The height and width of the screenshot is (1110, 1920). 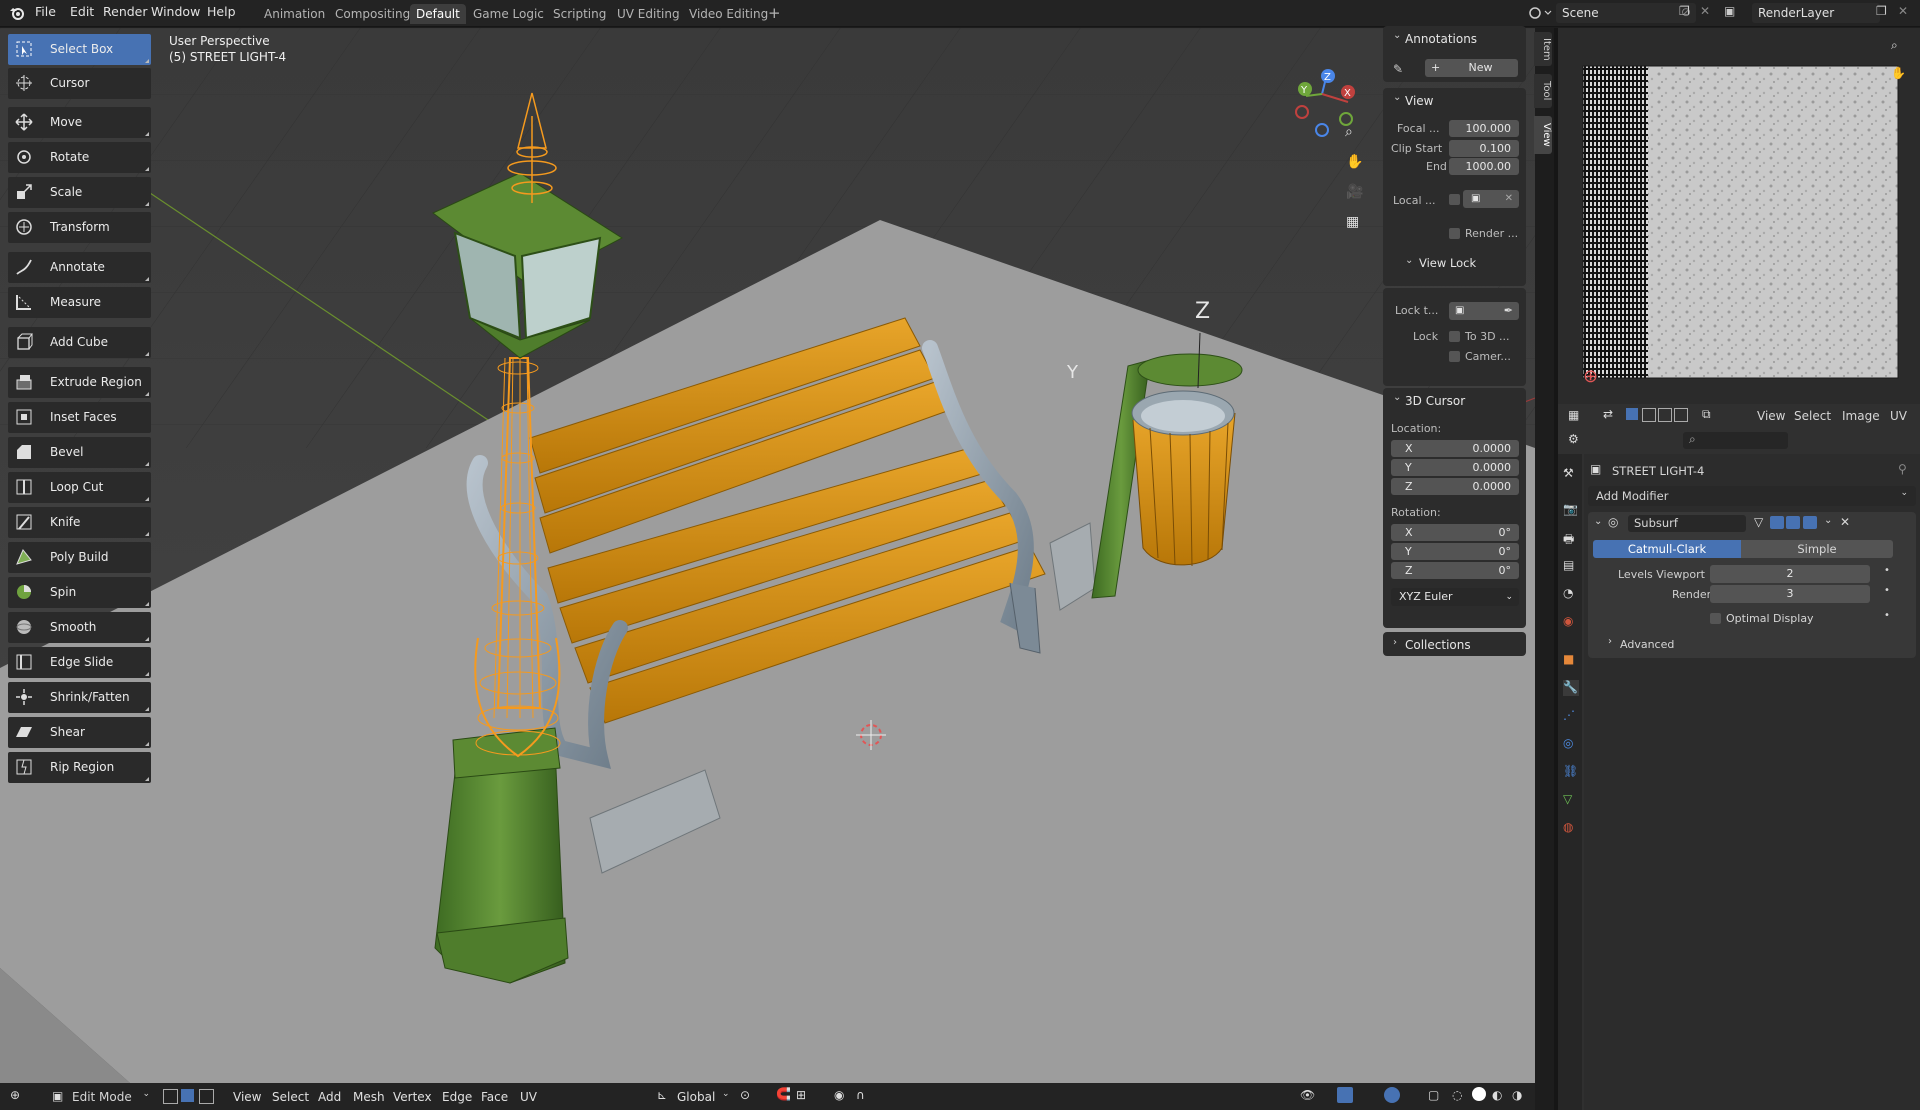 I want to click on proportional-falloff-icon: ∩, so click(x=860, y=1095).